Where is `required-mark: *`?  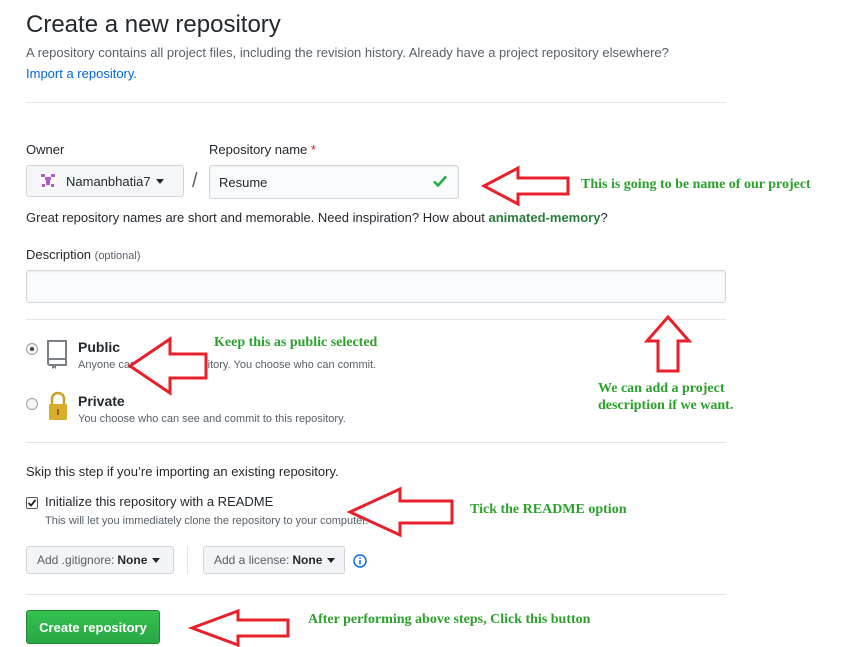 required-mark: * is located at coordinates (313, 149).